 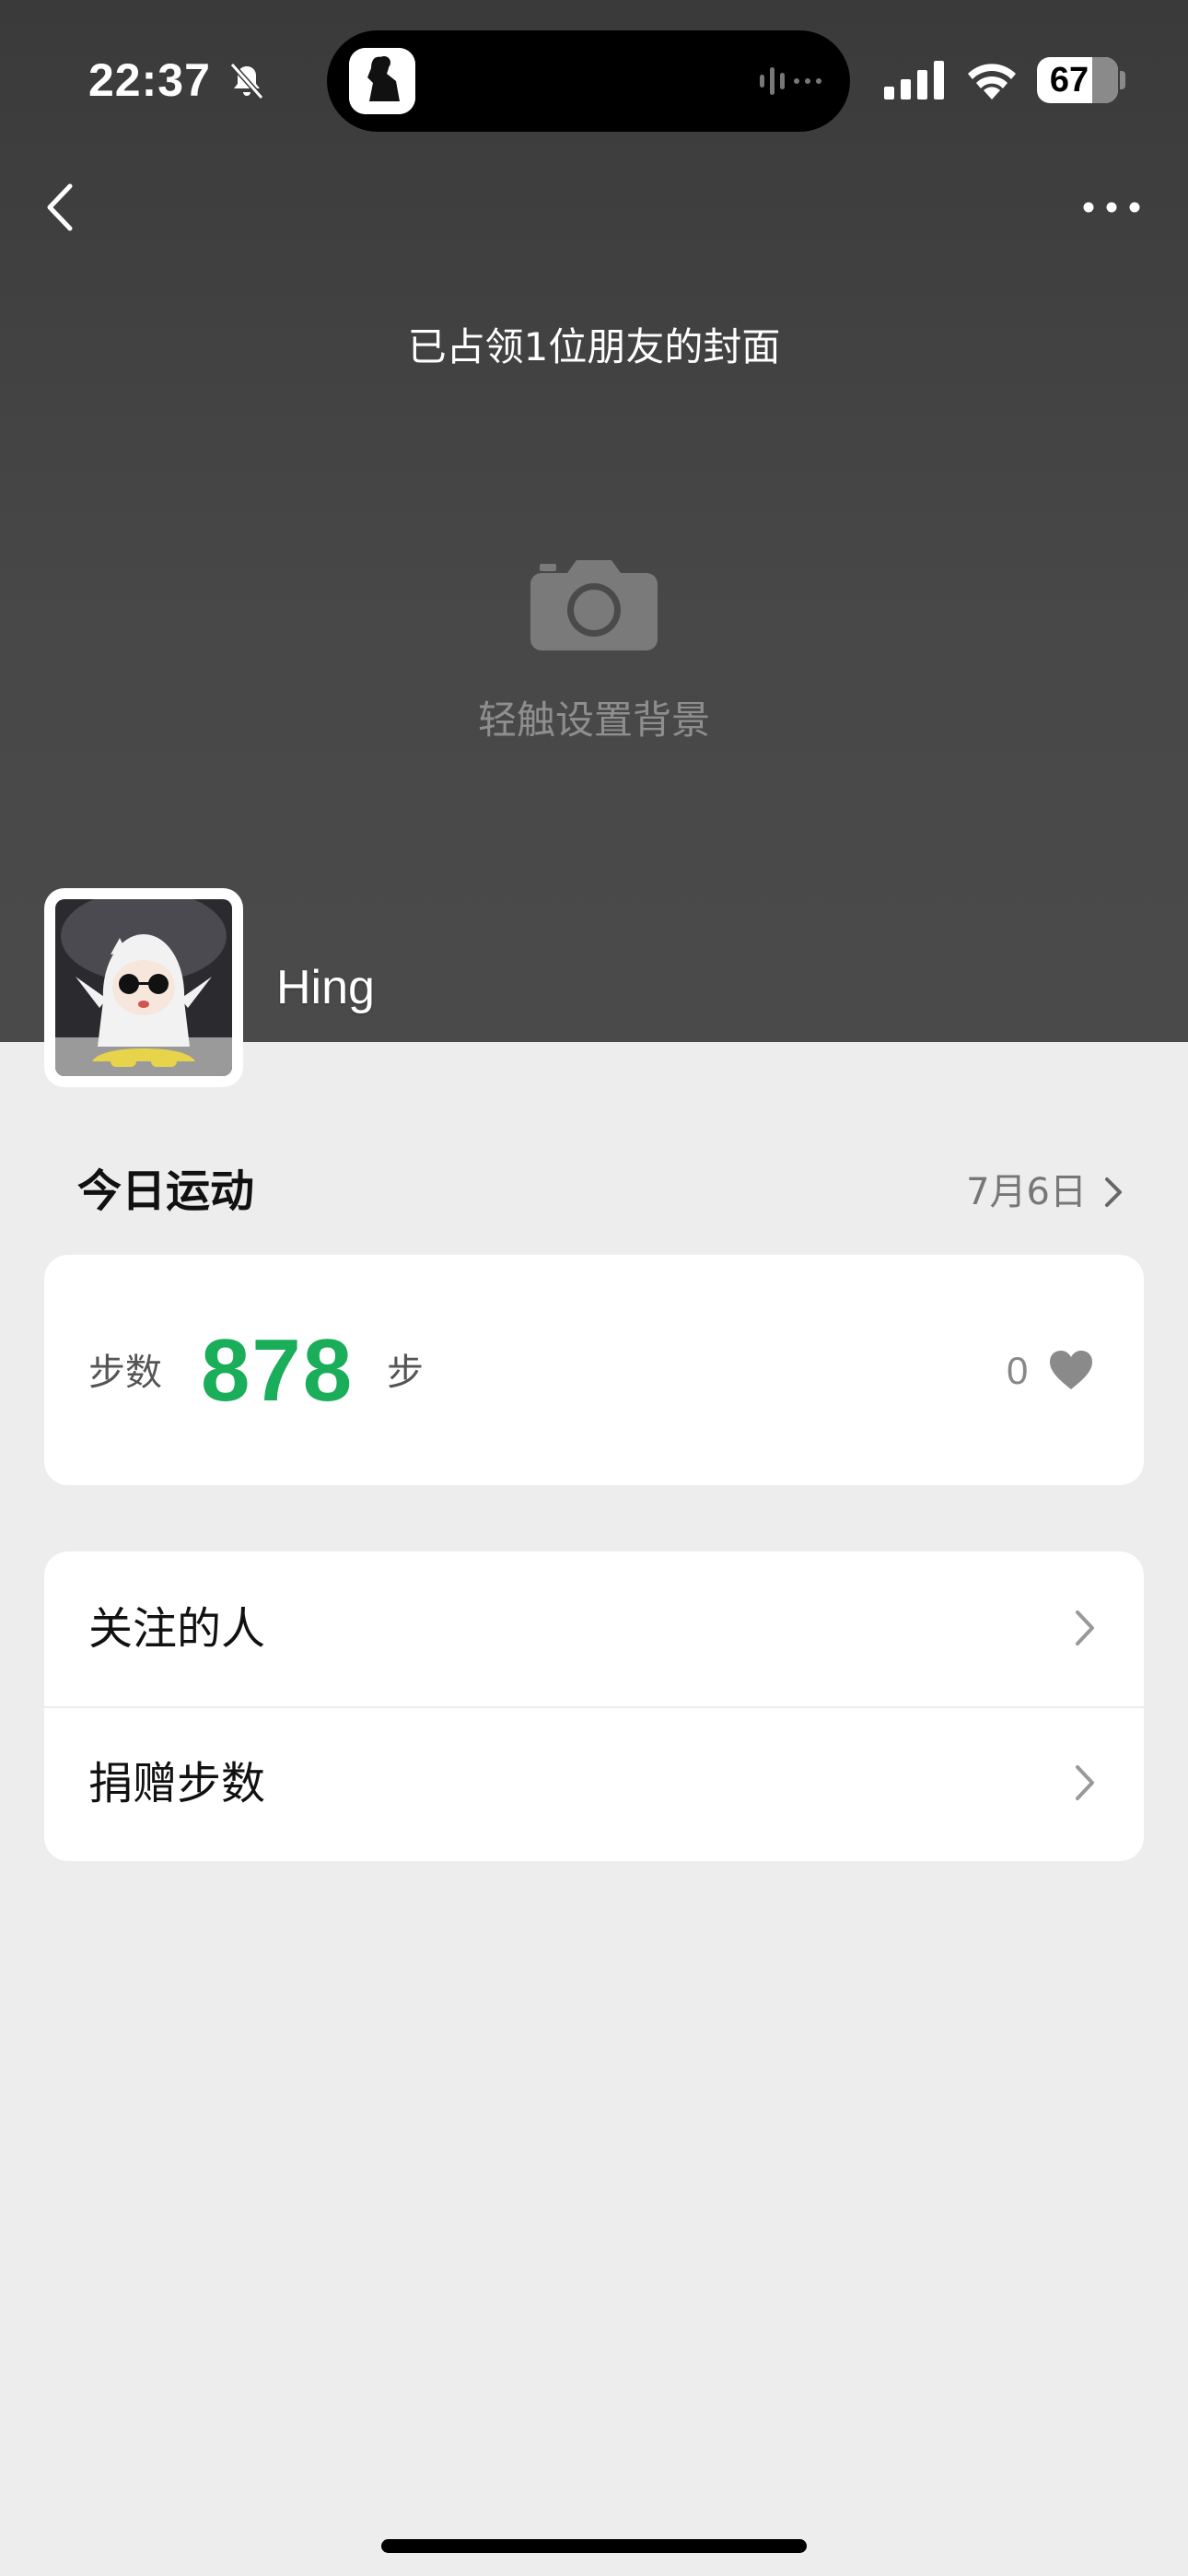 What do you see at coordinates (594, 1629) in the screenshot?
I see `menu-item-following: 关注的人` at bounding box center [594, 1629].